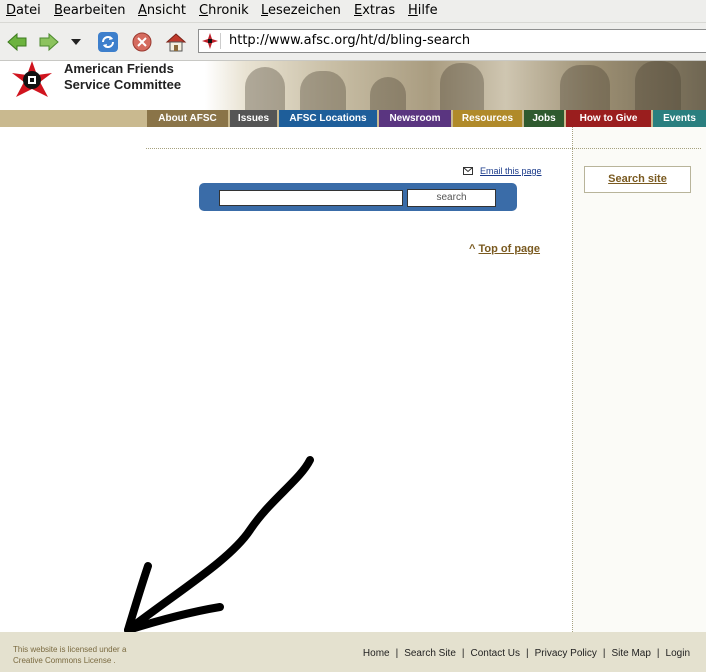 The height and width of the screenshot is (672, 706). What do you see at coordinates (219, 545) in the screenshot?
I see `hand-drawn-arrow` at bounding box center [219, 545].